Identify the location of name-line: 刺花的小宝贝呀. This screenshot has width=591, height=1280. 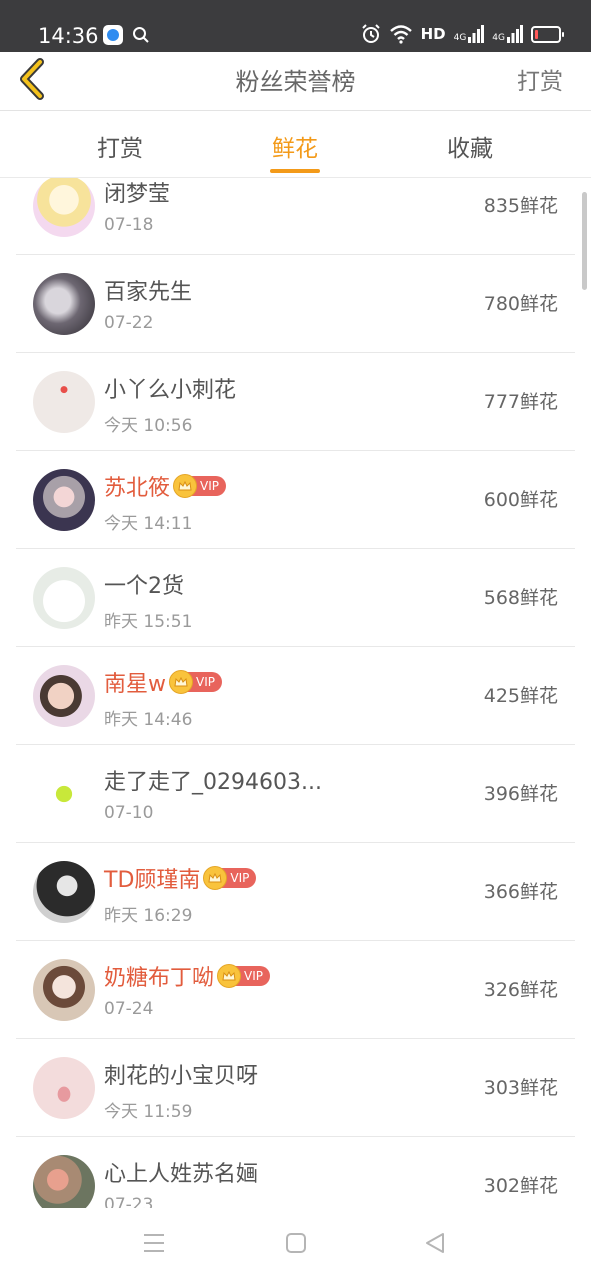
(181, 1074).